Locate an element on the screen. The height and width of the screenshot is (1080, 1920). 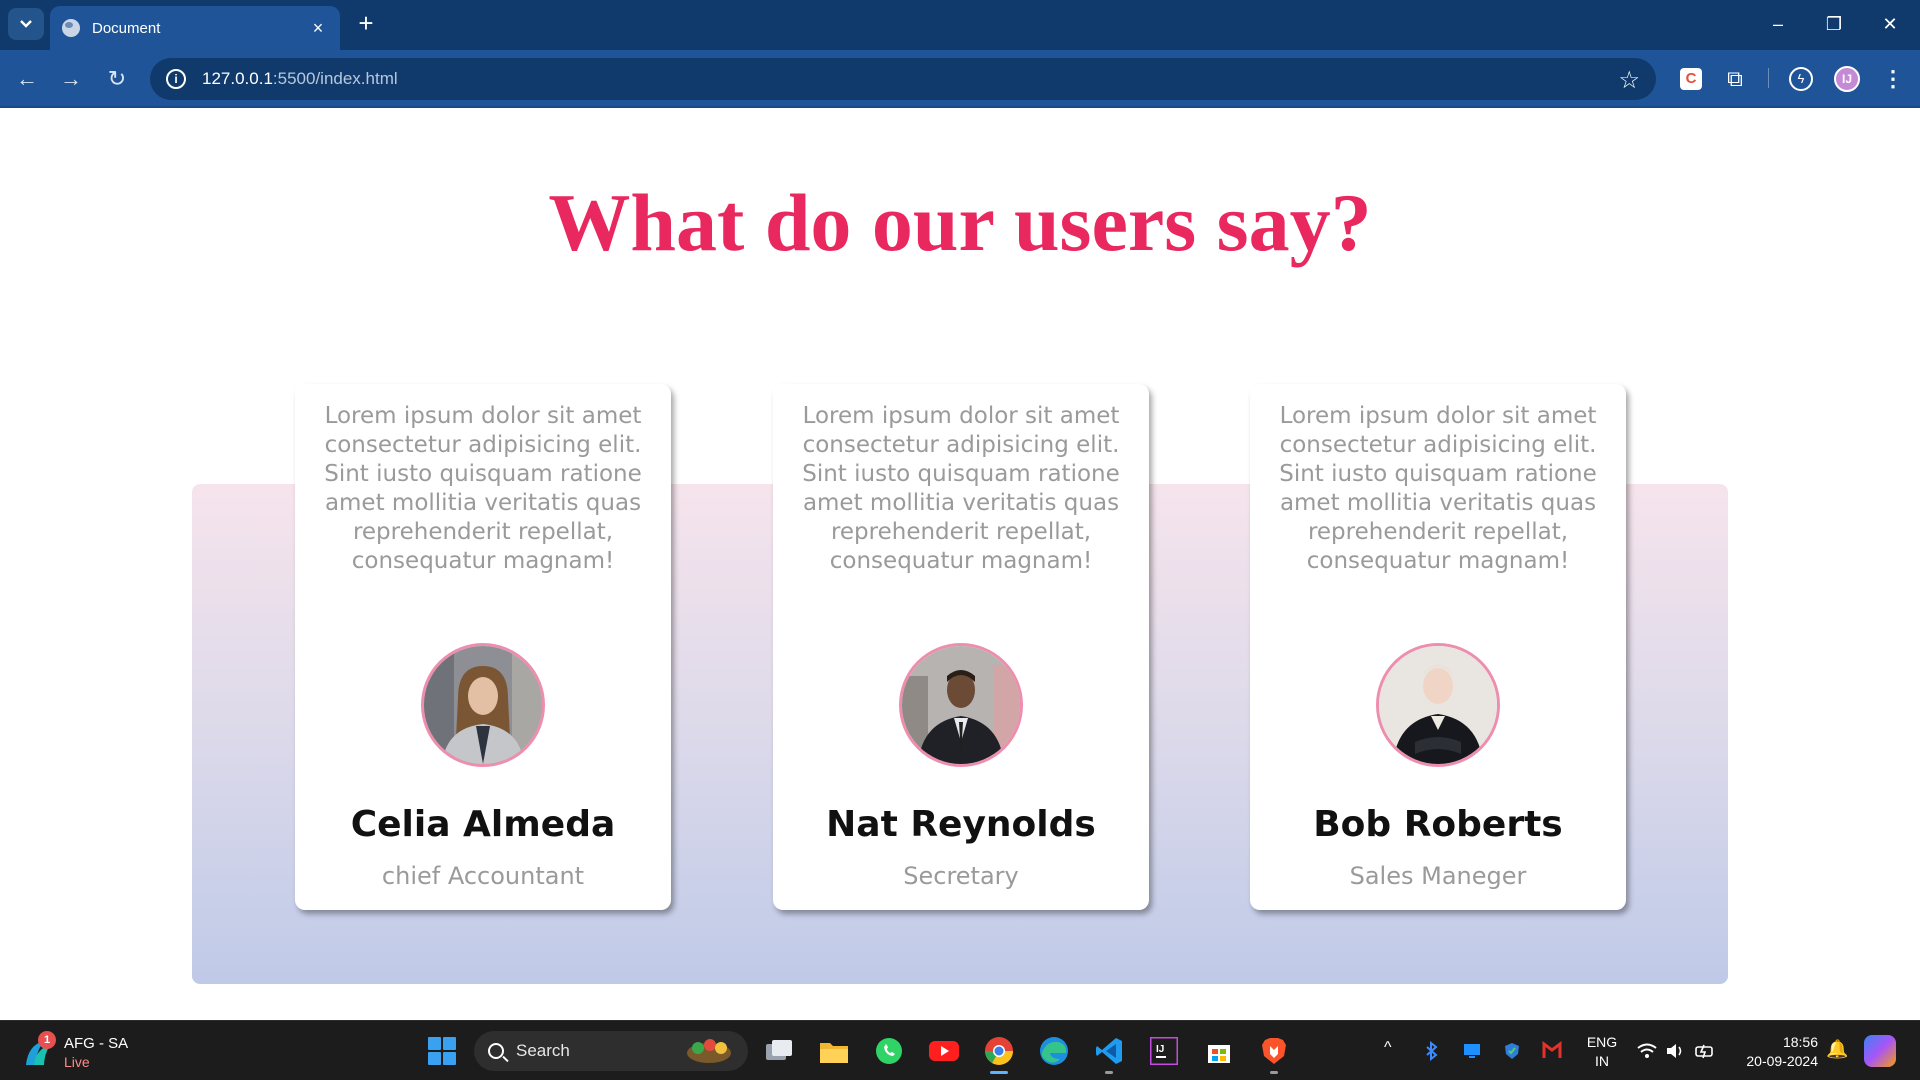
minimize-button: – is located at coordinates (1778, 24).